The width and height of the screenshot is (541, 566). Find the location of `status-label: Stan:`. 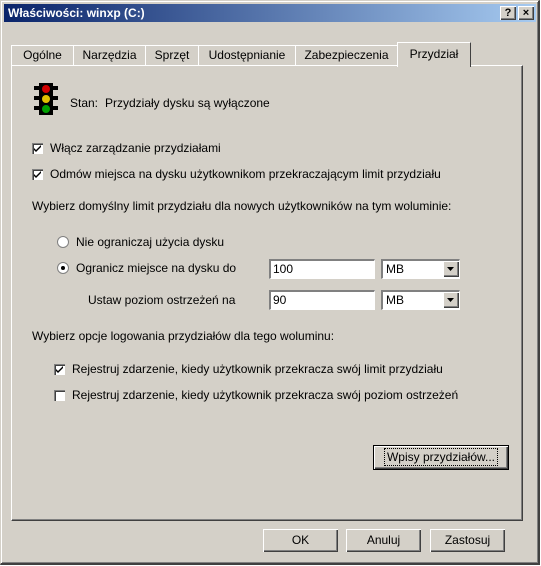

status-label: Stan: is located at coordinates (84, 103).